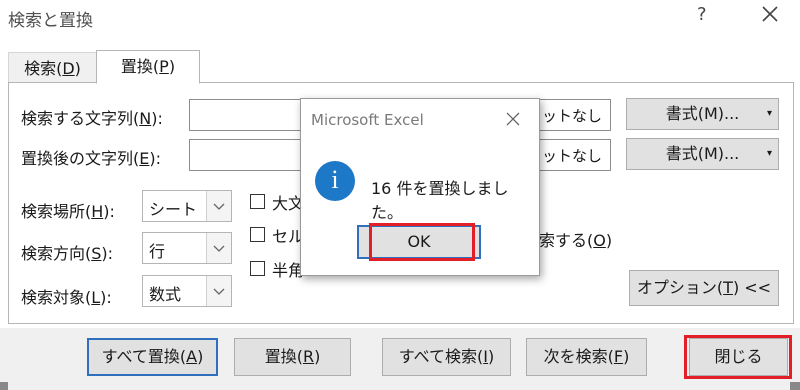 The image size is (800, 390). I want to click on options-button: オプション(T) <<, so click(704, 288).